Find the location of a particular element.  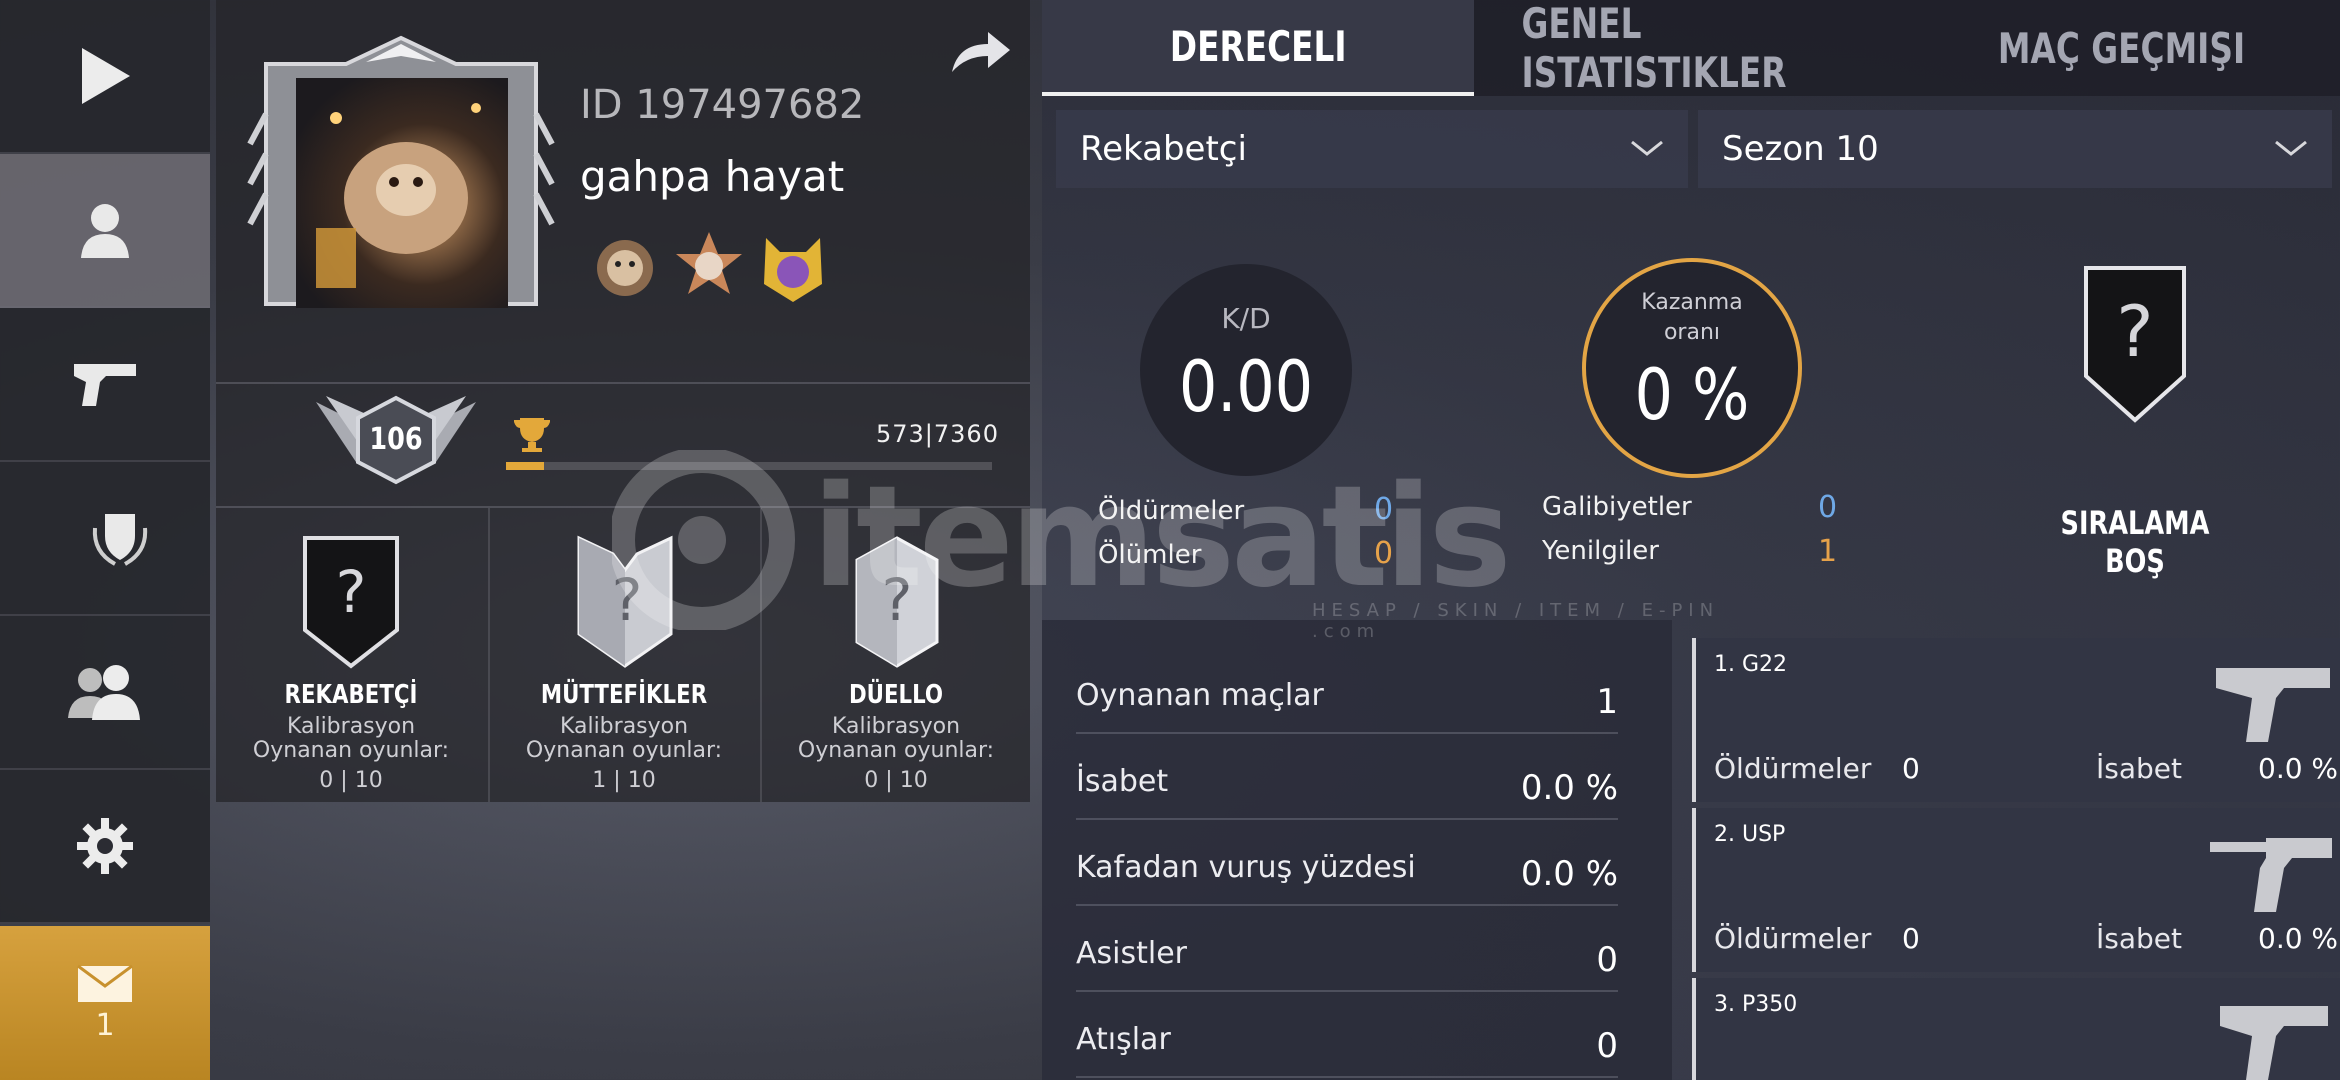

win-rate-value: 0 % is located at coordinates (1692, 395).